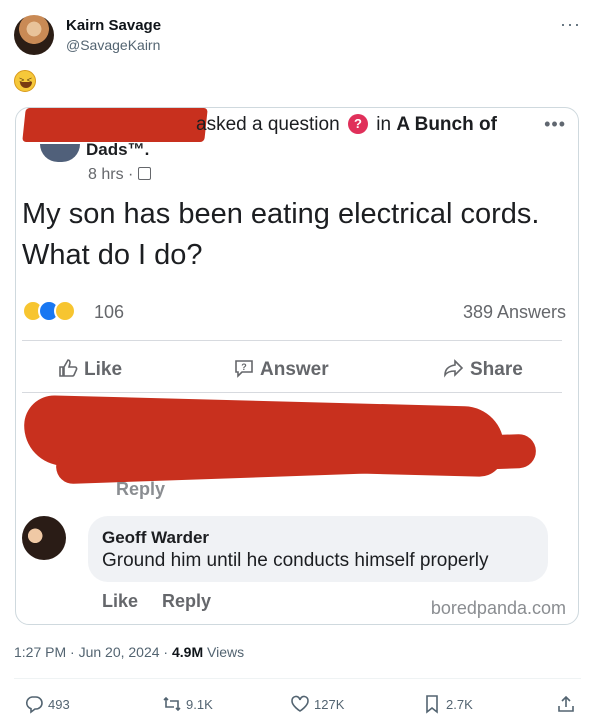 The image size is (595, 728). Describe the element at coordinates (91, 652) in the screenshot. I see `tweet-time: 1:27 PM · Jun 20, 2024 ·` at that location.